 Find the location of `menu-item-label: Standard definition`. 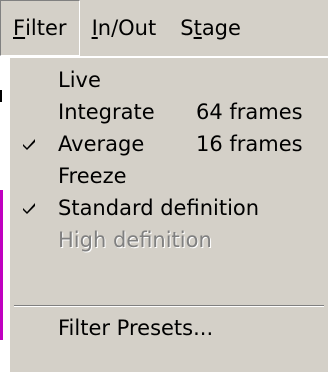

menu-item-label: Standard definition is located at coordinates (159, 208).